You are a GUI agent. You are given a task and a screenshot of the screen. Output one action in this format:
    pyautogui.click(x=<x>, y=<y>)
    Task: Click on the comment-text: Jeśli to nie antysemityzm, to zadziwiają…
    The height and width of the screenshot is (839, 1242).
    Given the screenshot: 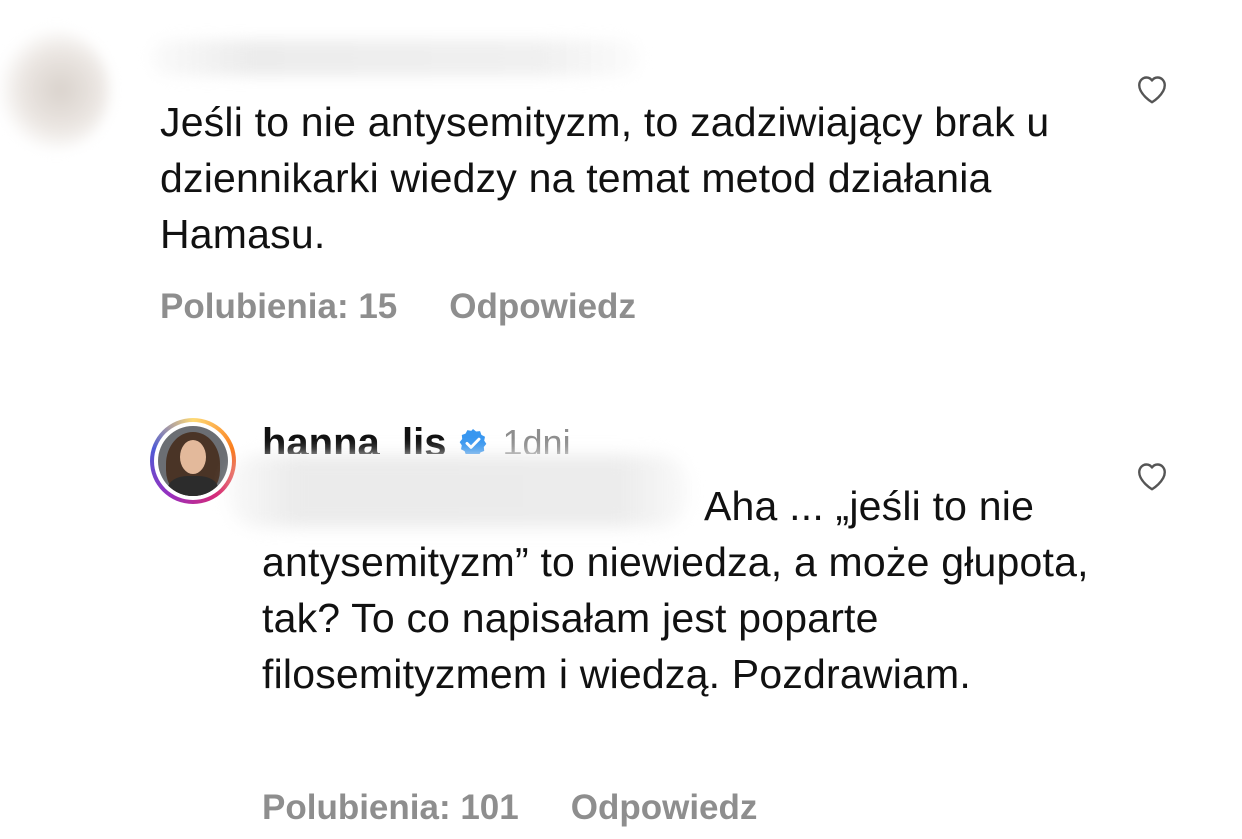 What is the action you would take?
    pyautogui.click(x=605, y=178)
    